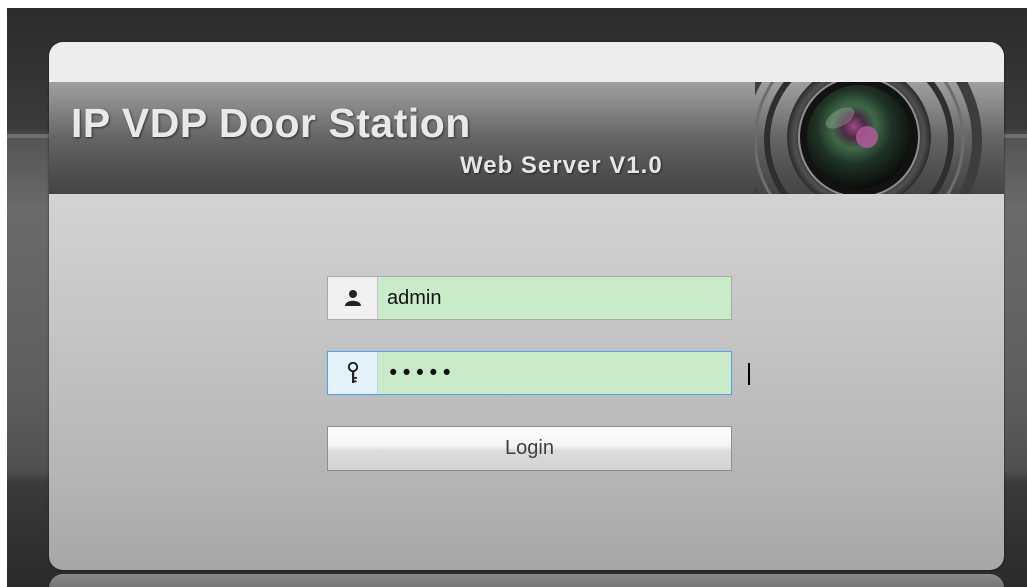  Describe the element at coordinates (555, 373) in the screenshot. I see `password-input` at that location.